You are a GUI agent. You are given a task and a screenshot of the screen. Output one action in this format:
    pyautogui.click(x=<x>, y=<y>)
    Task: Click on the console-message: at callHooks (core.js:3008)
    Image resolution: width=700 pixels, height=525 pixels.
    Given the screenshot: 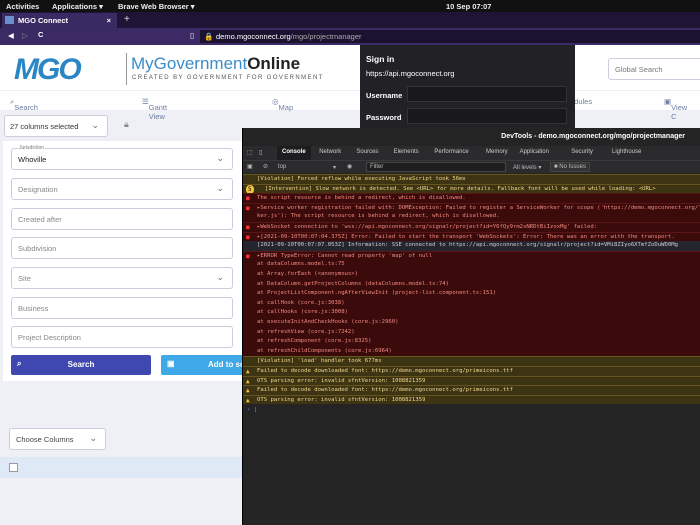 What is the action you would take?
    pyautogui.click(x=302, y=312)
    